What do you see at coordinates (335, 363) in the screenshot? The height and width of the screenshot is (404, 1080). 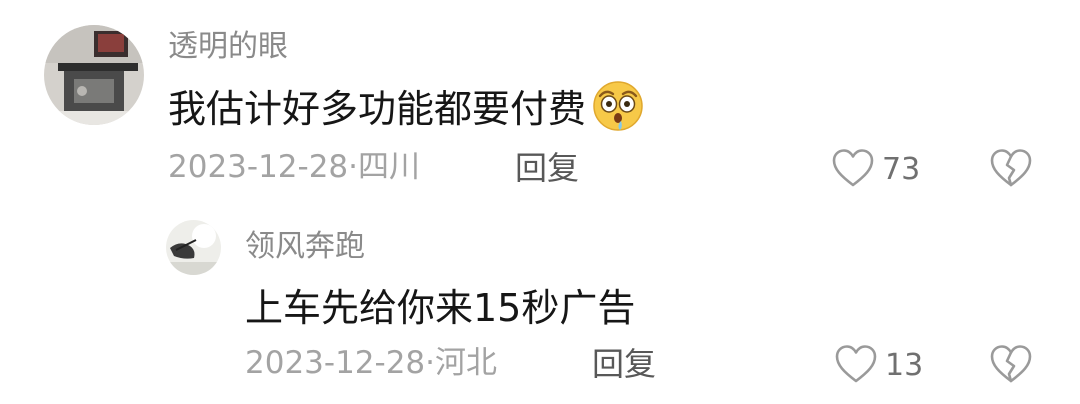 I see `reply-date: 2023-12-28` at bounding box center [335, 363].